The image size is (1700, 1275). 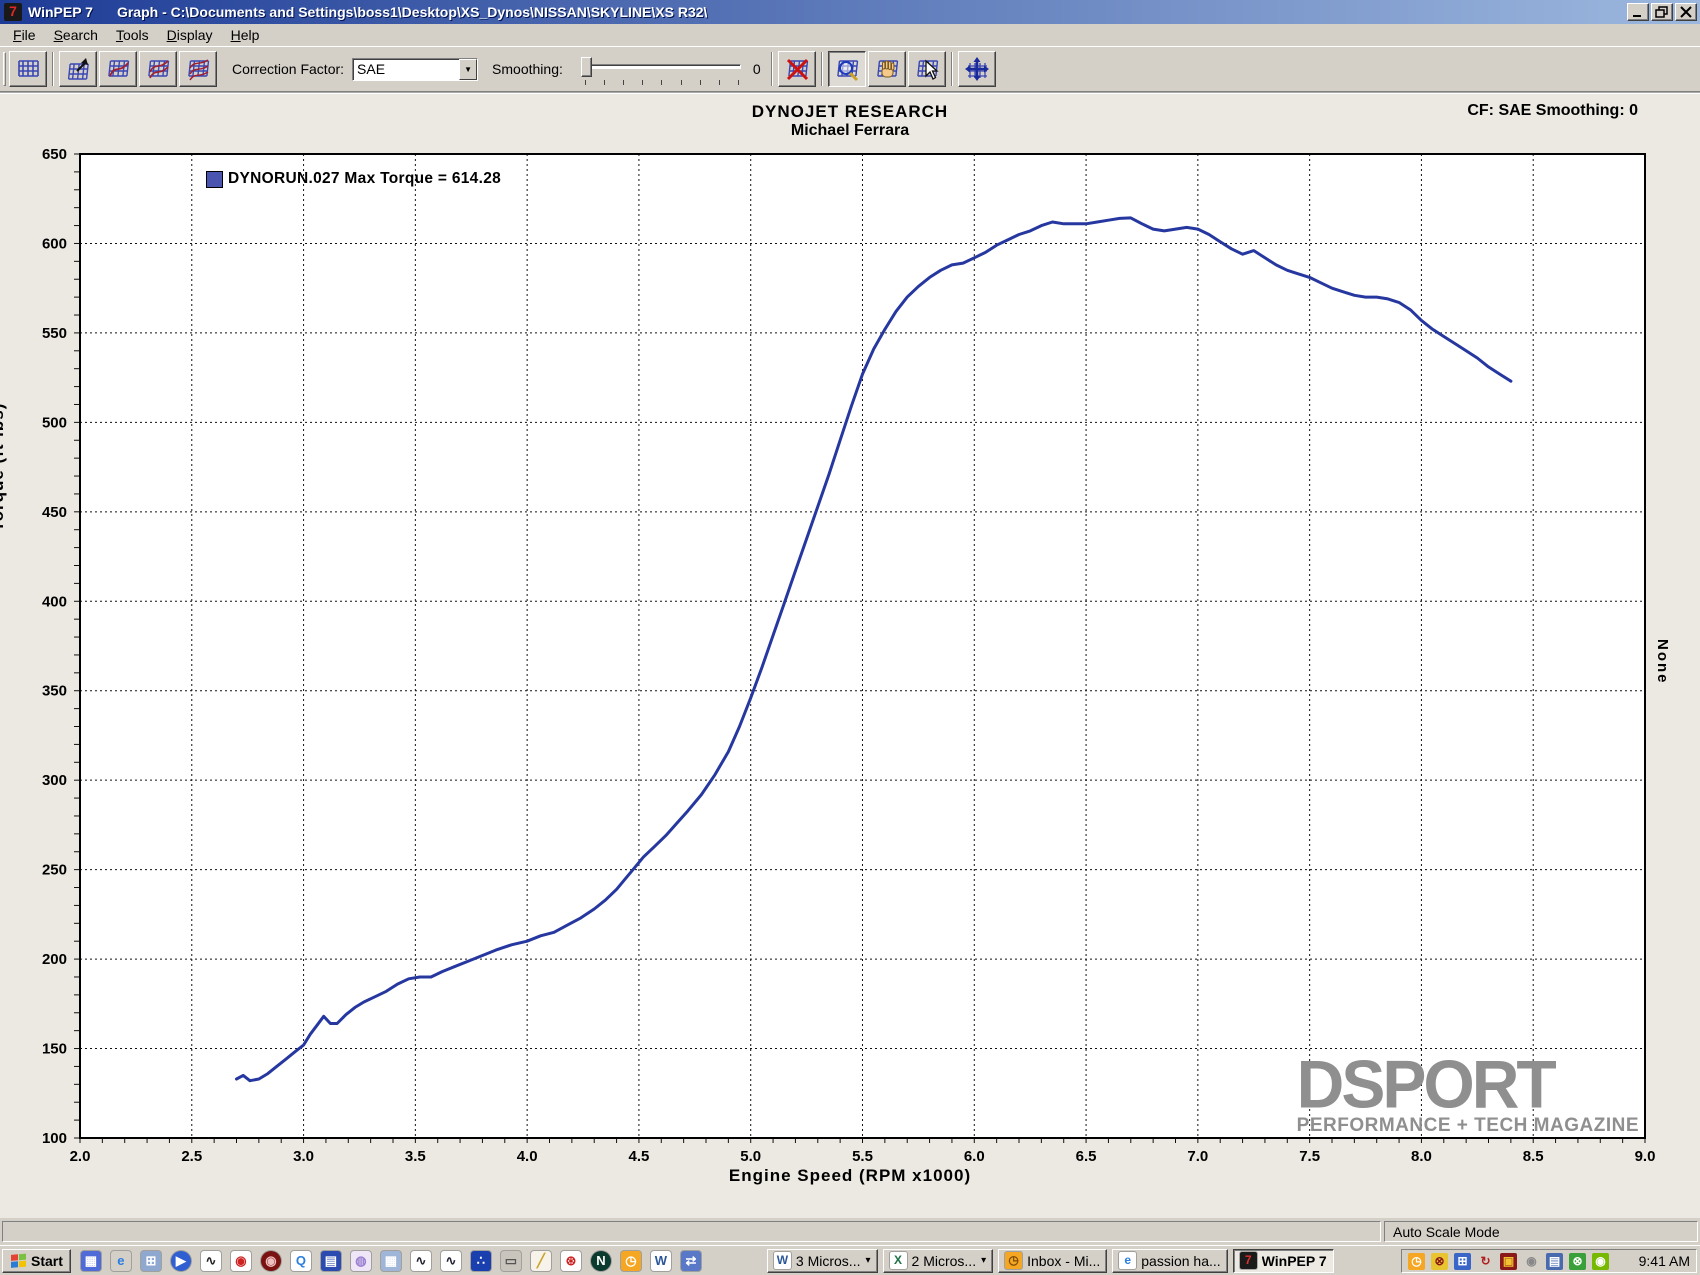 I want to click on quick-dyno-graph2-icon: ∿, so click(x=420, y=1260).